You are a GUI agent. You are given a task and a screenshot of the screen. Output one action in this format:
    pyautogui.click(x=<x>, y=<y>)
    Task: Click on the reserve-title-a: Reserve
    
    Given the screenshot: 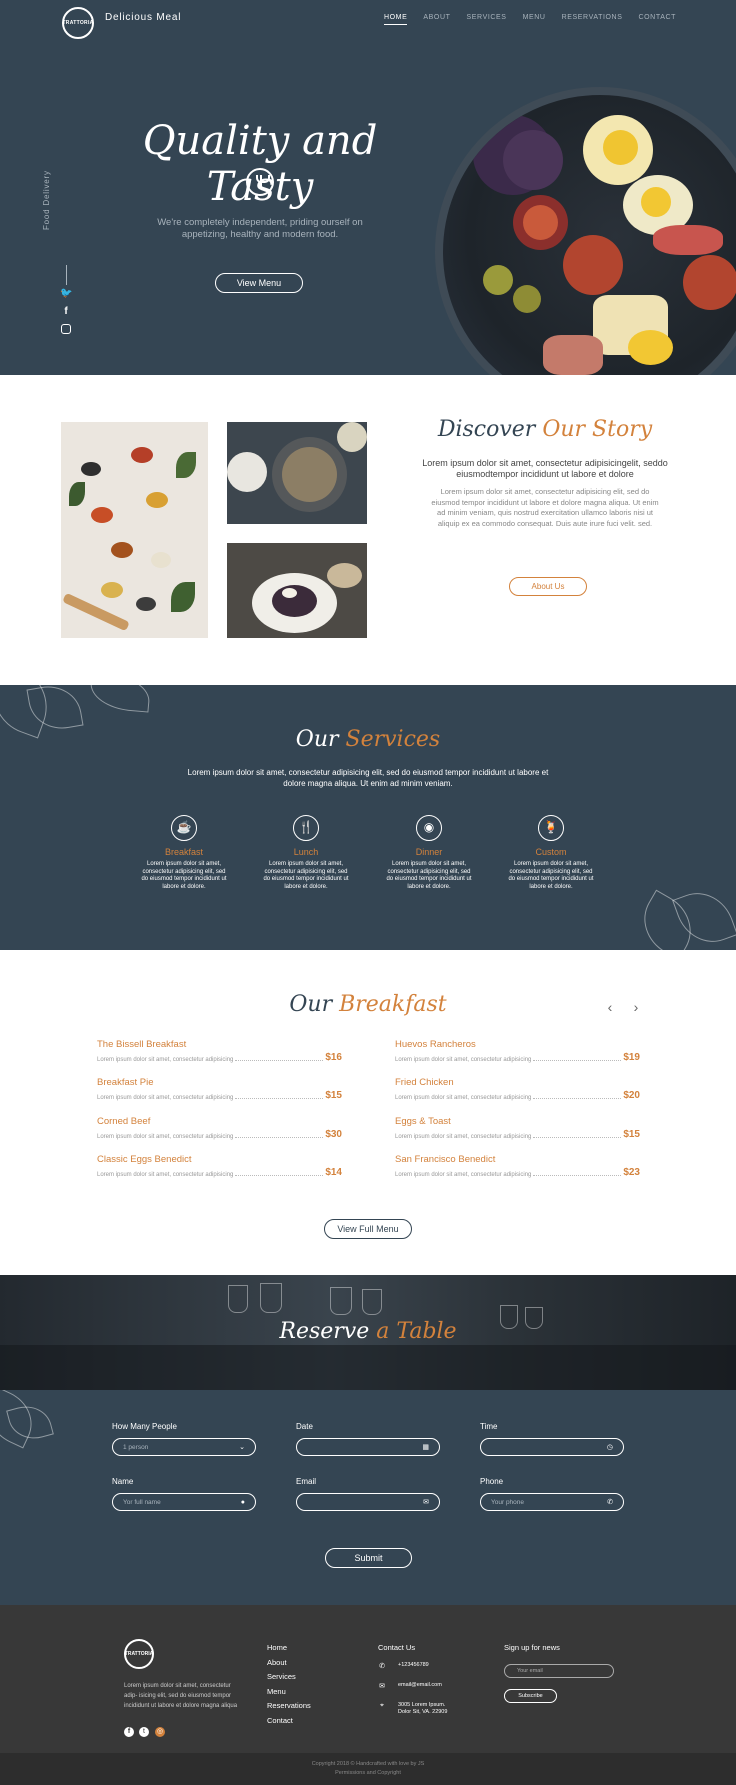 What is the action you would take?
    pyautogui.click(x=324, y=1331)
    